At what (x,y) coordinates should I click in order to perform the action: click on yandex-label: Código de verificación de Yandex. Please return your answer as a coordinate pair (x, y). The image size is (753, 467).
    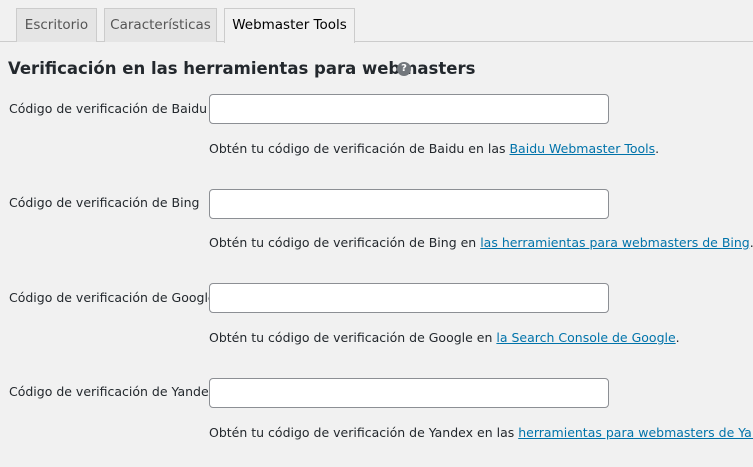
    Looking at the image, I should click on (112, 391).